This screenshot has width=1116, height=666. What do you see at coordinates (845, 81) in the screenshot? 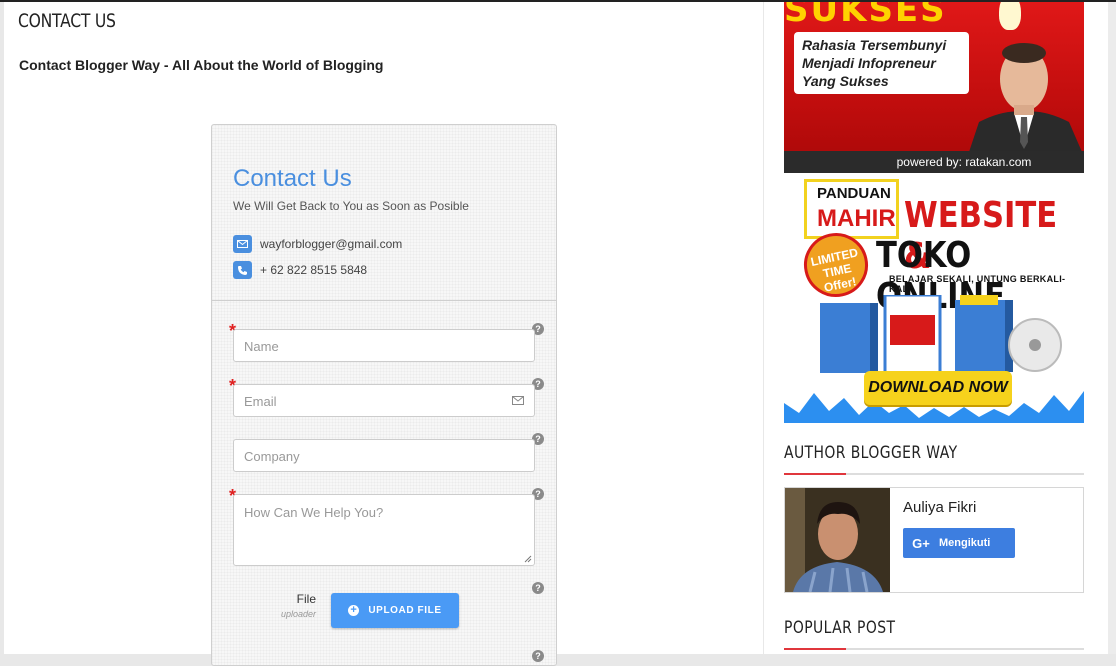
I see `banner-line: Yang Sukses` at bounding box center [845, 81].